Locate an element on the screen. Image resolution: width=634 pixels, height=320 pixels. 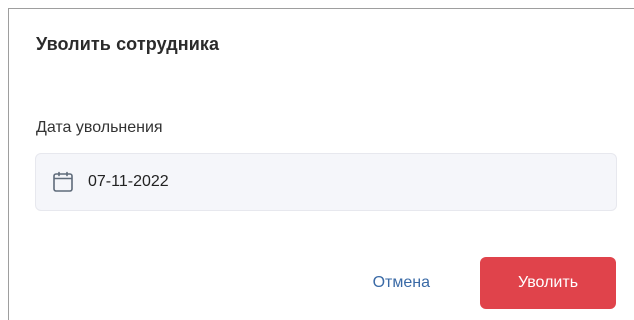
dismissal-date-value: 07-11-2022 is located at coordinates (128, 181).